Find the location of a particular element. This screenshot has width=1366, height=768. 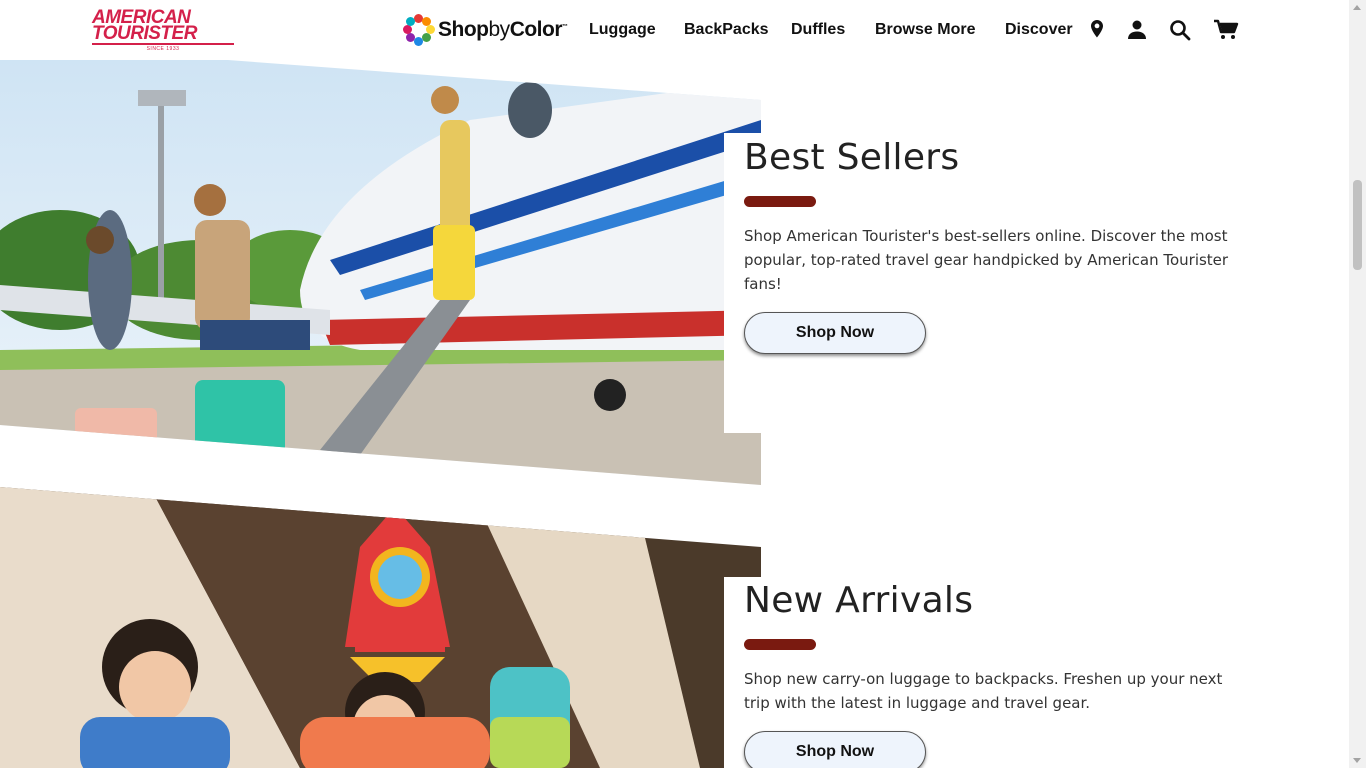

account-icon is located at coordinates (1137, 30).